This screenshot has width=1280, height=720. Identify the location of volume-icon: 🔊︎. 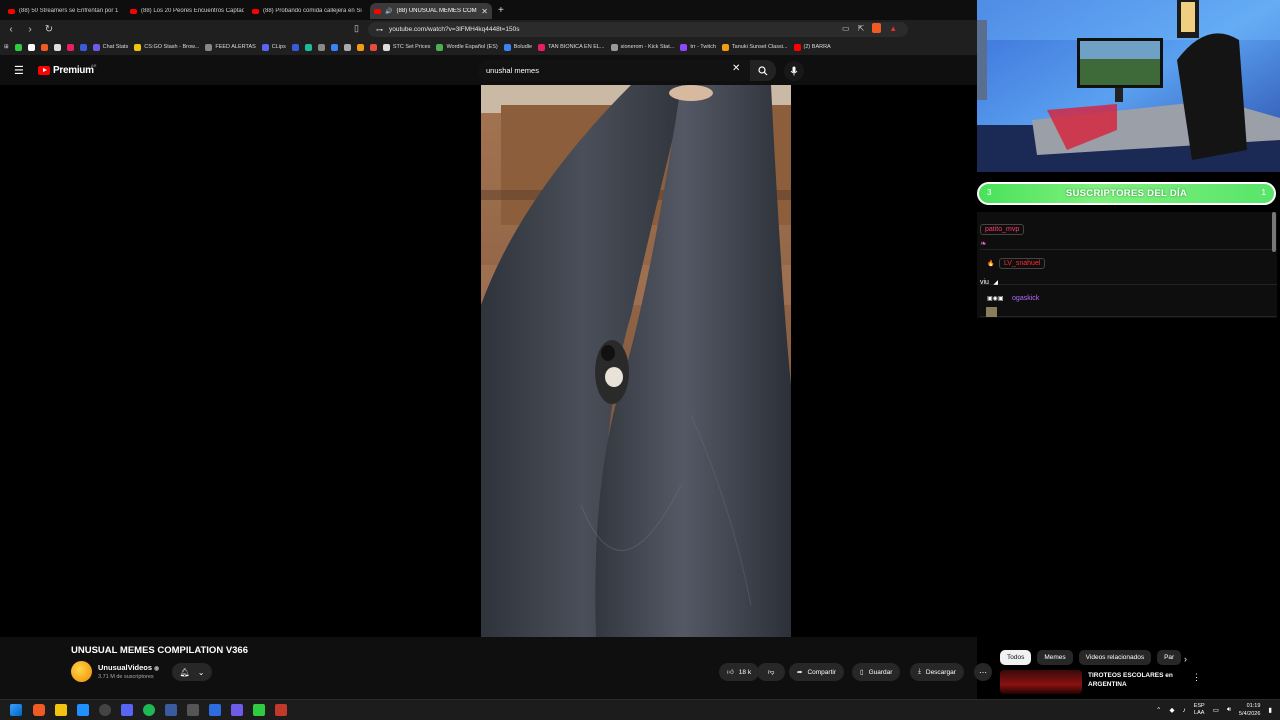
(1229, 710).